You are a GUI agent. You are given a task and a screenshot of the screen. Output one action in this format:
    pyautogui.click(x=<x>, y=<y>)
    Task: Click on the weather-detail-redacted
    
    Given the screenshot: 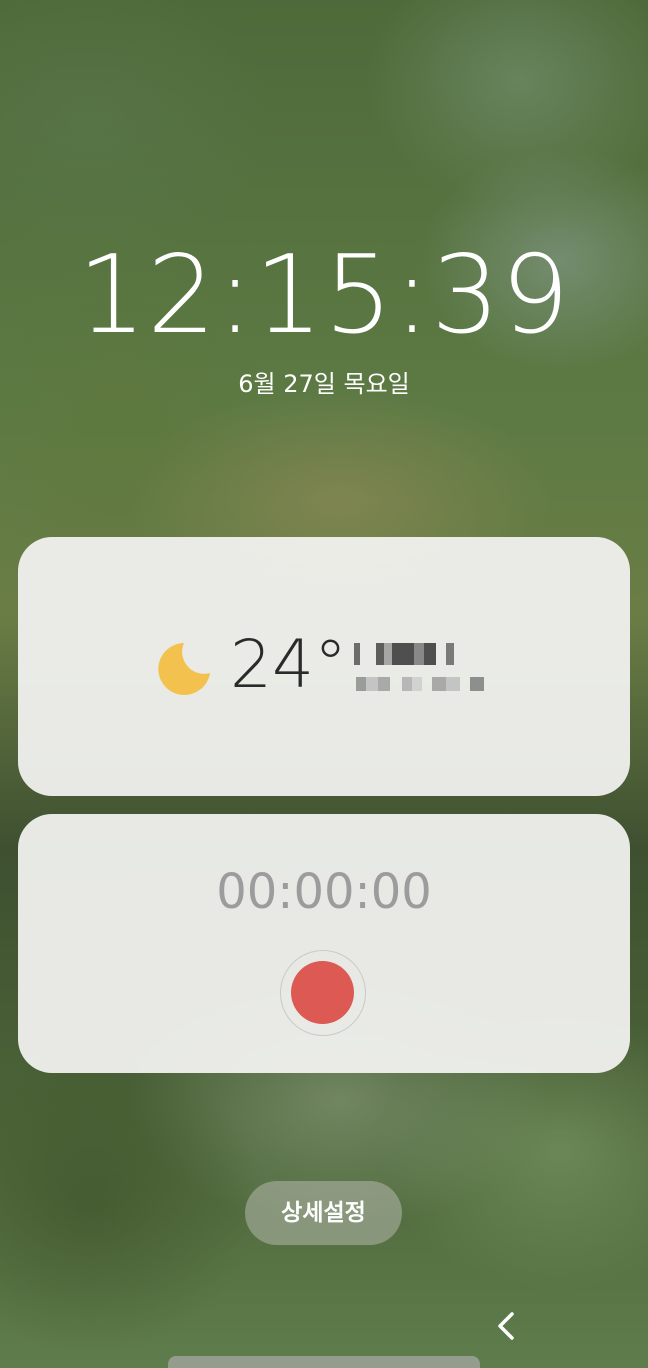 What is the action you would take?
    pyautogui.click(x=420, y=684)
    